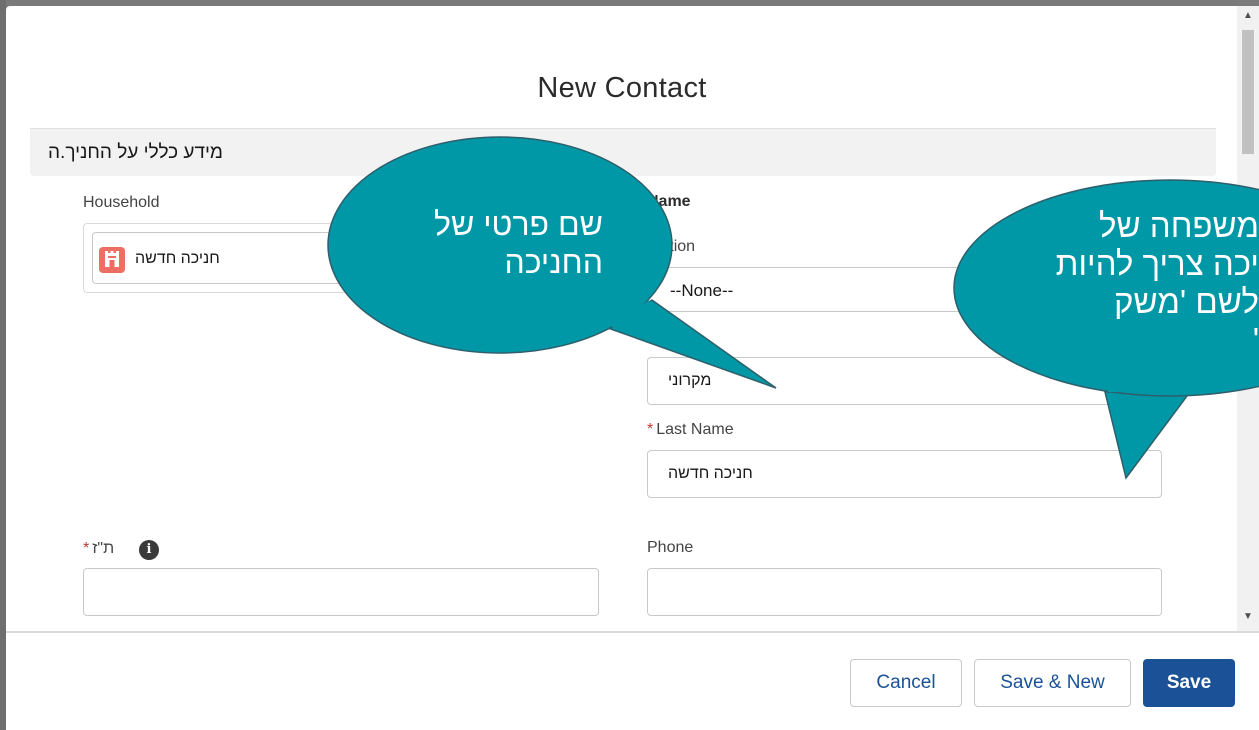  Describe the element at coordinates (658, 336) in the screenshot. I see `first-name-label: me` at that location.